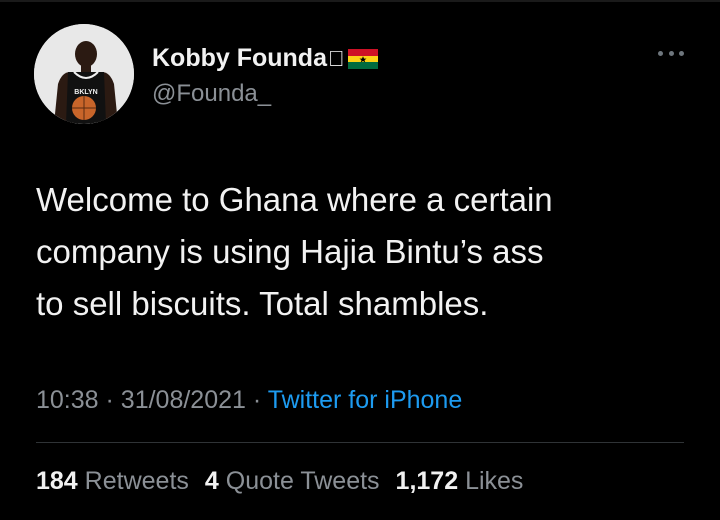  I want to click on tweet-date: 31/08/2021, so click(183, 400).